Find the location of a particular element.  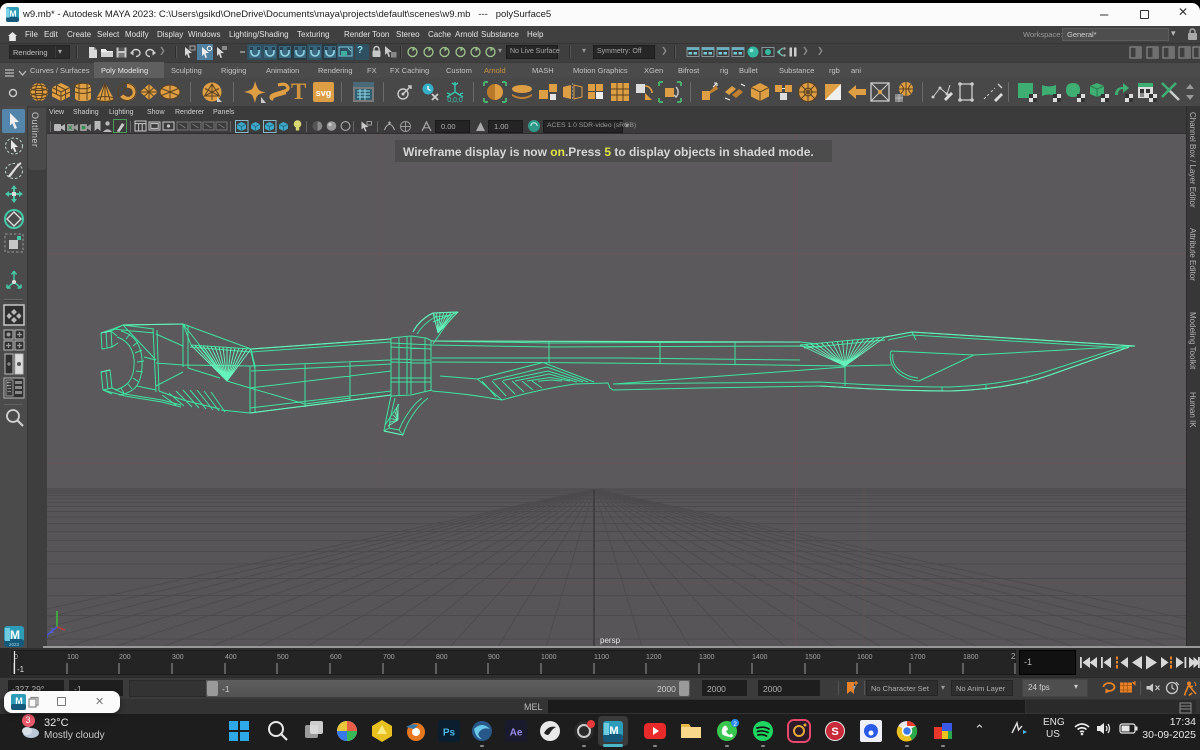

svg-text: 900 is located at coordinates (494, 657).